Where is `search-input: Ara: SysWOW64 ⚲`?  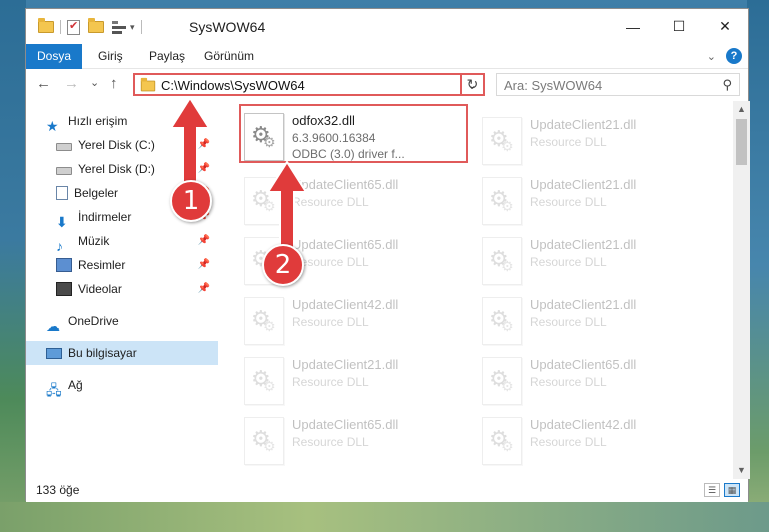 search-input: Ara: SysWOW64 ⚲ is located at coordinates (618, 84).